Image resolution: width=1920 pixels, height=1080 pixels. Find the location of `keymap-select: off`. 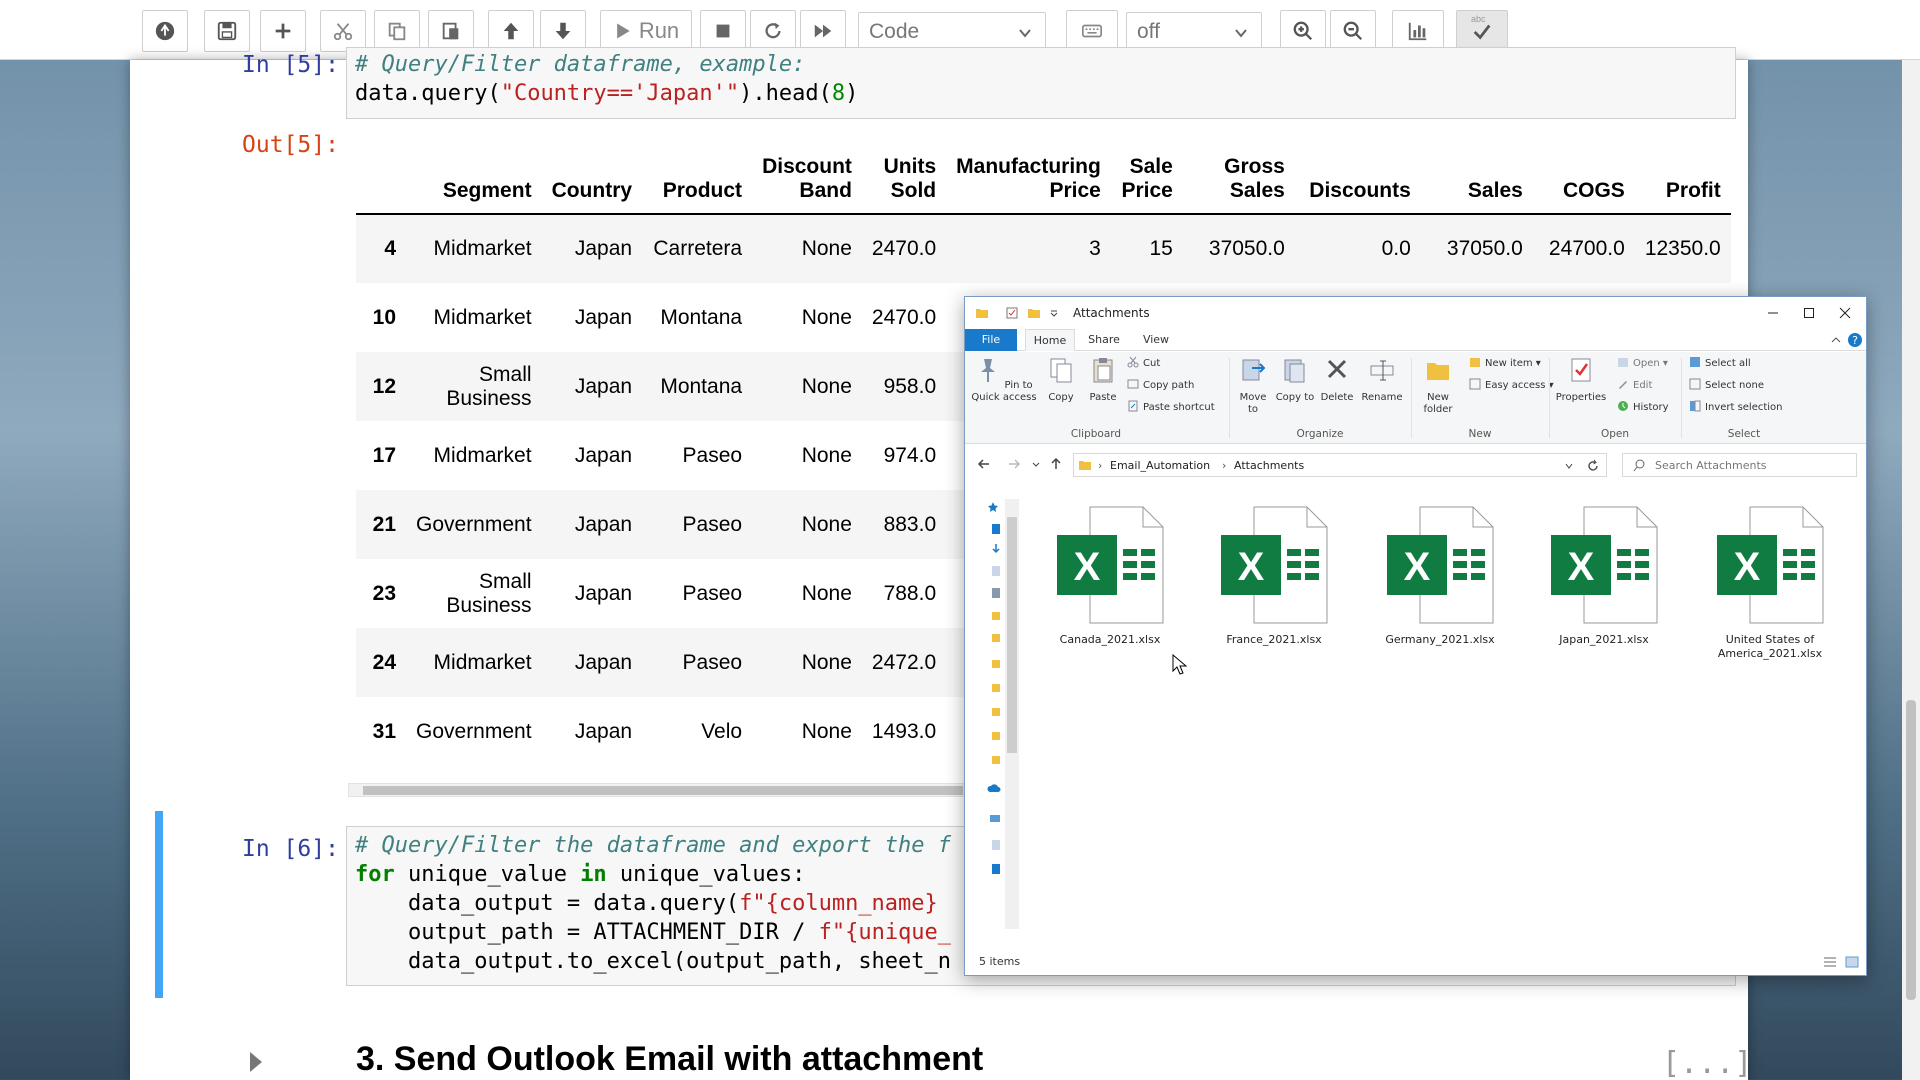

keymap-select: off is located at coordinates (1194, 32).